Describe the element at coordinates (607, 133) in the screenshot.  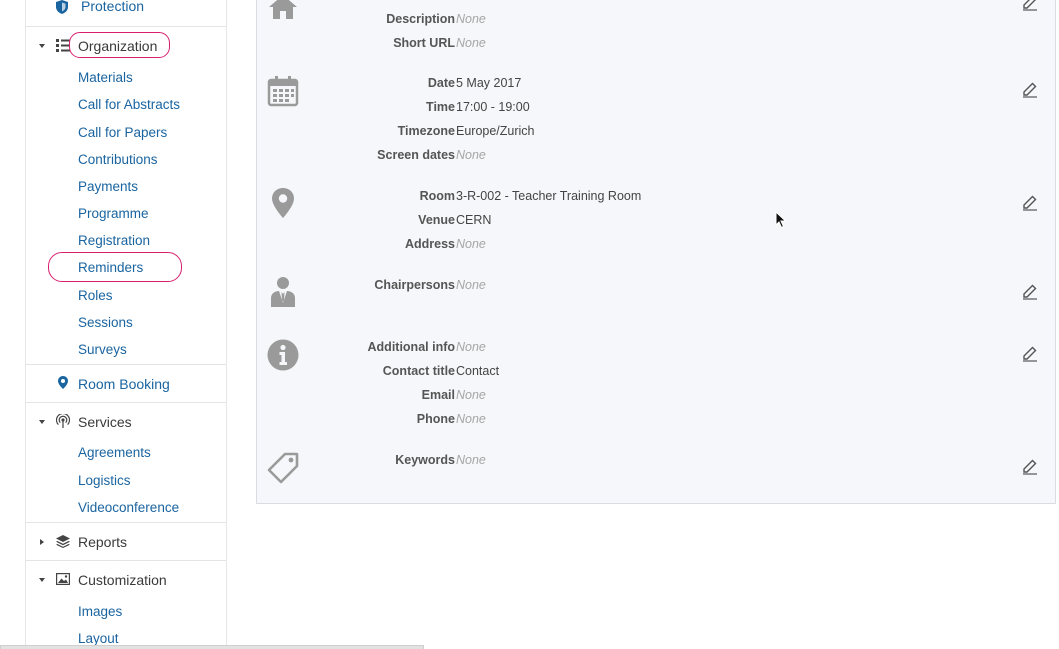
I see `field-timezone: Timezone Europe/Zurich` at that location.